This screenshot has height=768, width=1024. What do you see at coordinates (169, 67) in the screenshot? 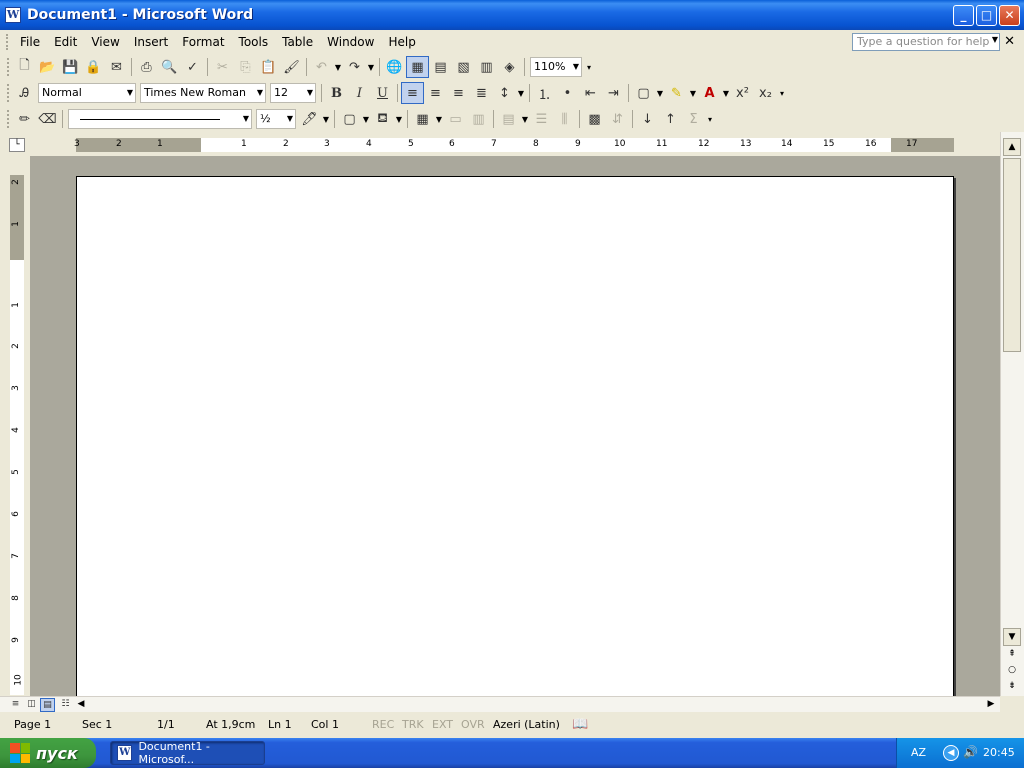
I see `print-preview-icon: 🔍` at bounding box center [169, 67].